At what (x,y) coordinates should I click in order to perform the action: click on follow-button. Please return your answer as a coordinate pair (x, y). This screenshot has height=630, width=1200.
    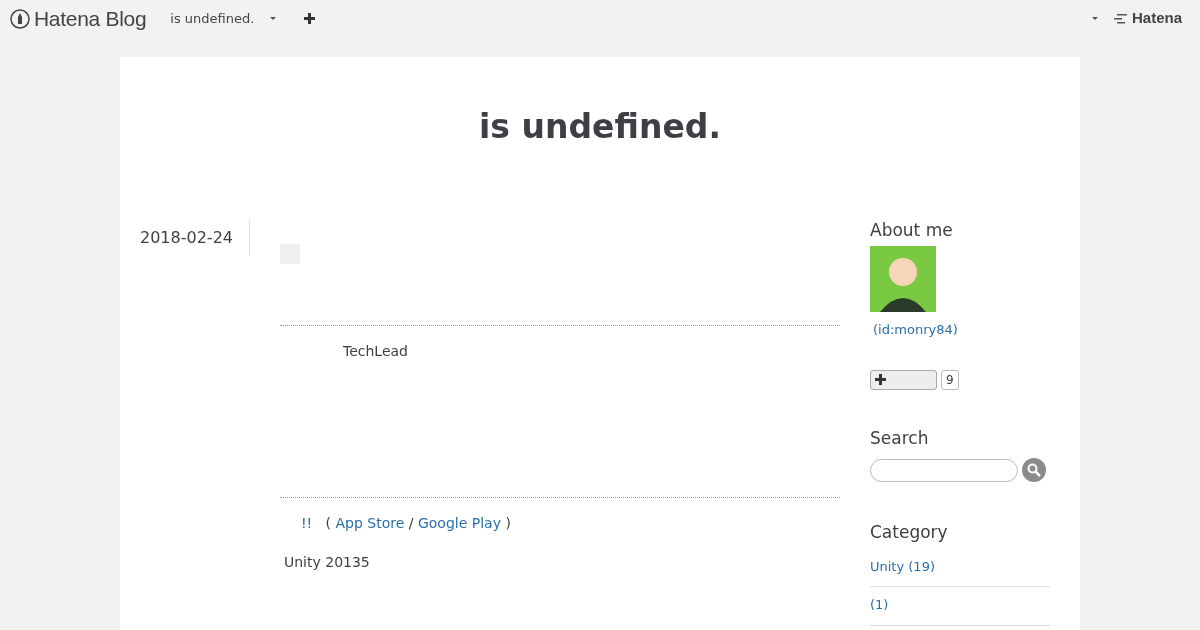
    Looking at the image, I should click on (903, 379).